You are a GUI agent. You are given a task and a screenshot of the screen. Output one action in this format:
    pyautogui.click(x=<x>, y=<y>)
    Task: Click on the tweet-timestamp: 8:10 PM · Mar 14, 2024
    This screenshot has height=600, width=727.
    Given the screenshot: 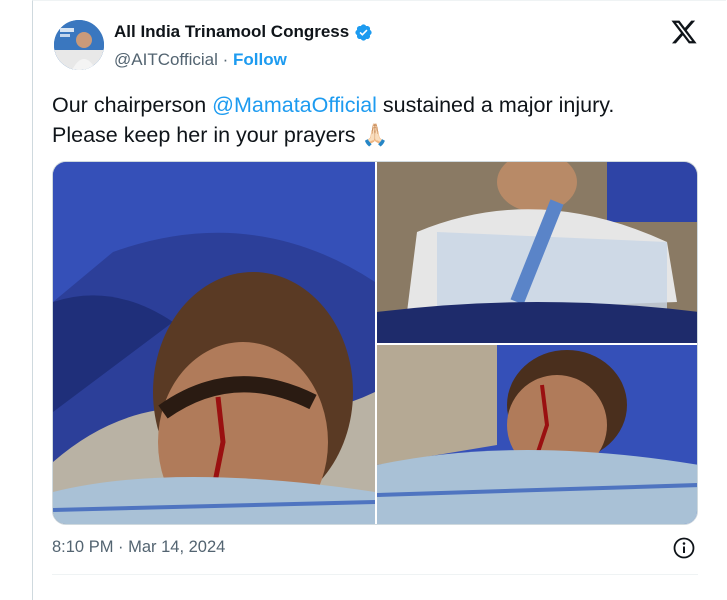 What is the action you would take?
    pyautogui.click(x=138, y=547)
    